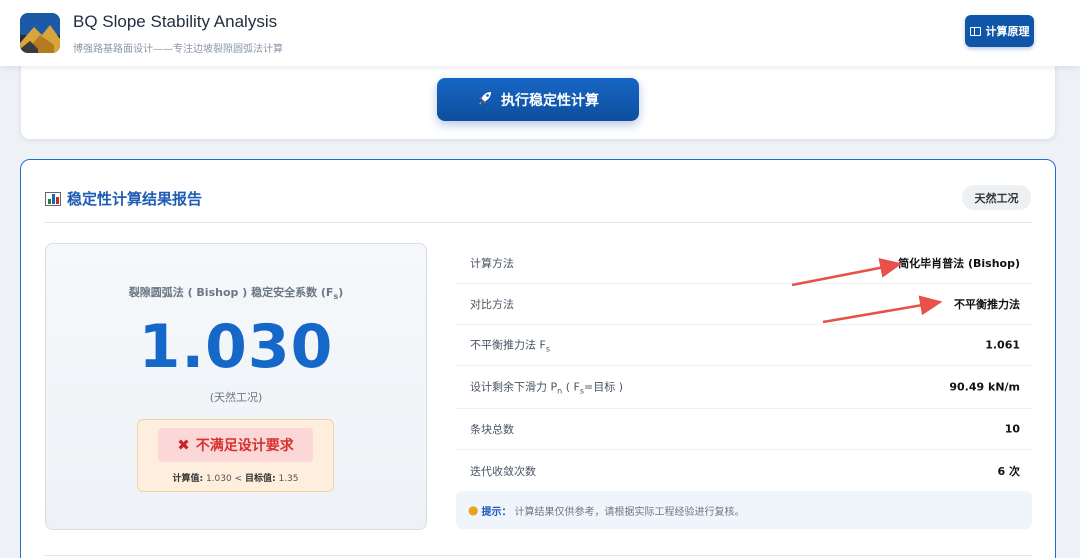 The image size is (1080, 558). What do you see at coordinates (1008, 471) in the screenshot?
I see `row-value: 6 次` at bounding box center [1008, 471].